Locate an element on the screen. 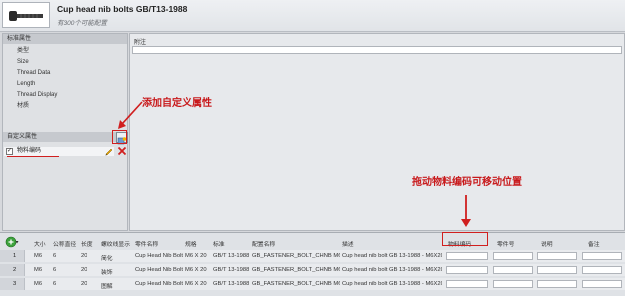 The height and width of the screenshot is (296, 625). col-header-description: 描述 is located at coordinates (348, 243).